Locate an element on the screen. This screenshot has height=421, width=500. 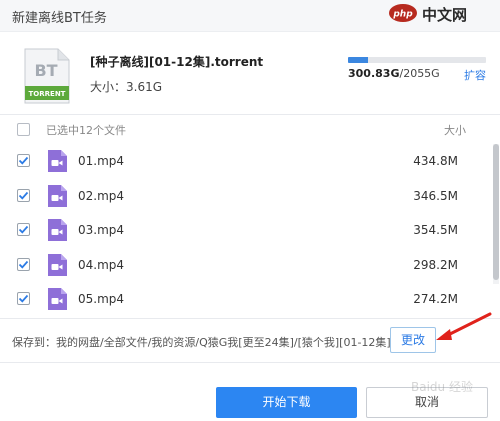
watermark-site-text: 中文网 is located at coordinates (445, 15).